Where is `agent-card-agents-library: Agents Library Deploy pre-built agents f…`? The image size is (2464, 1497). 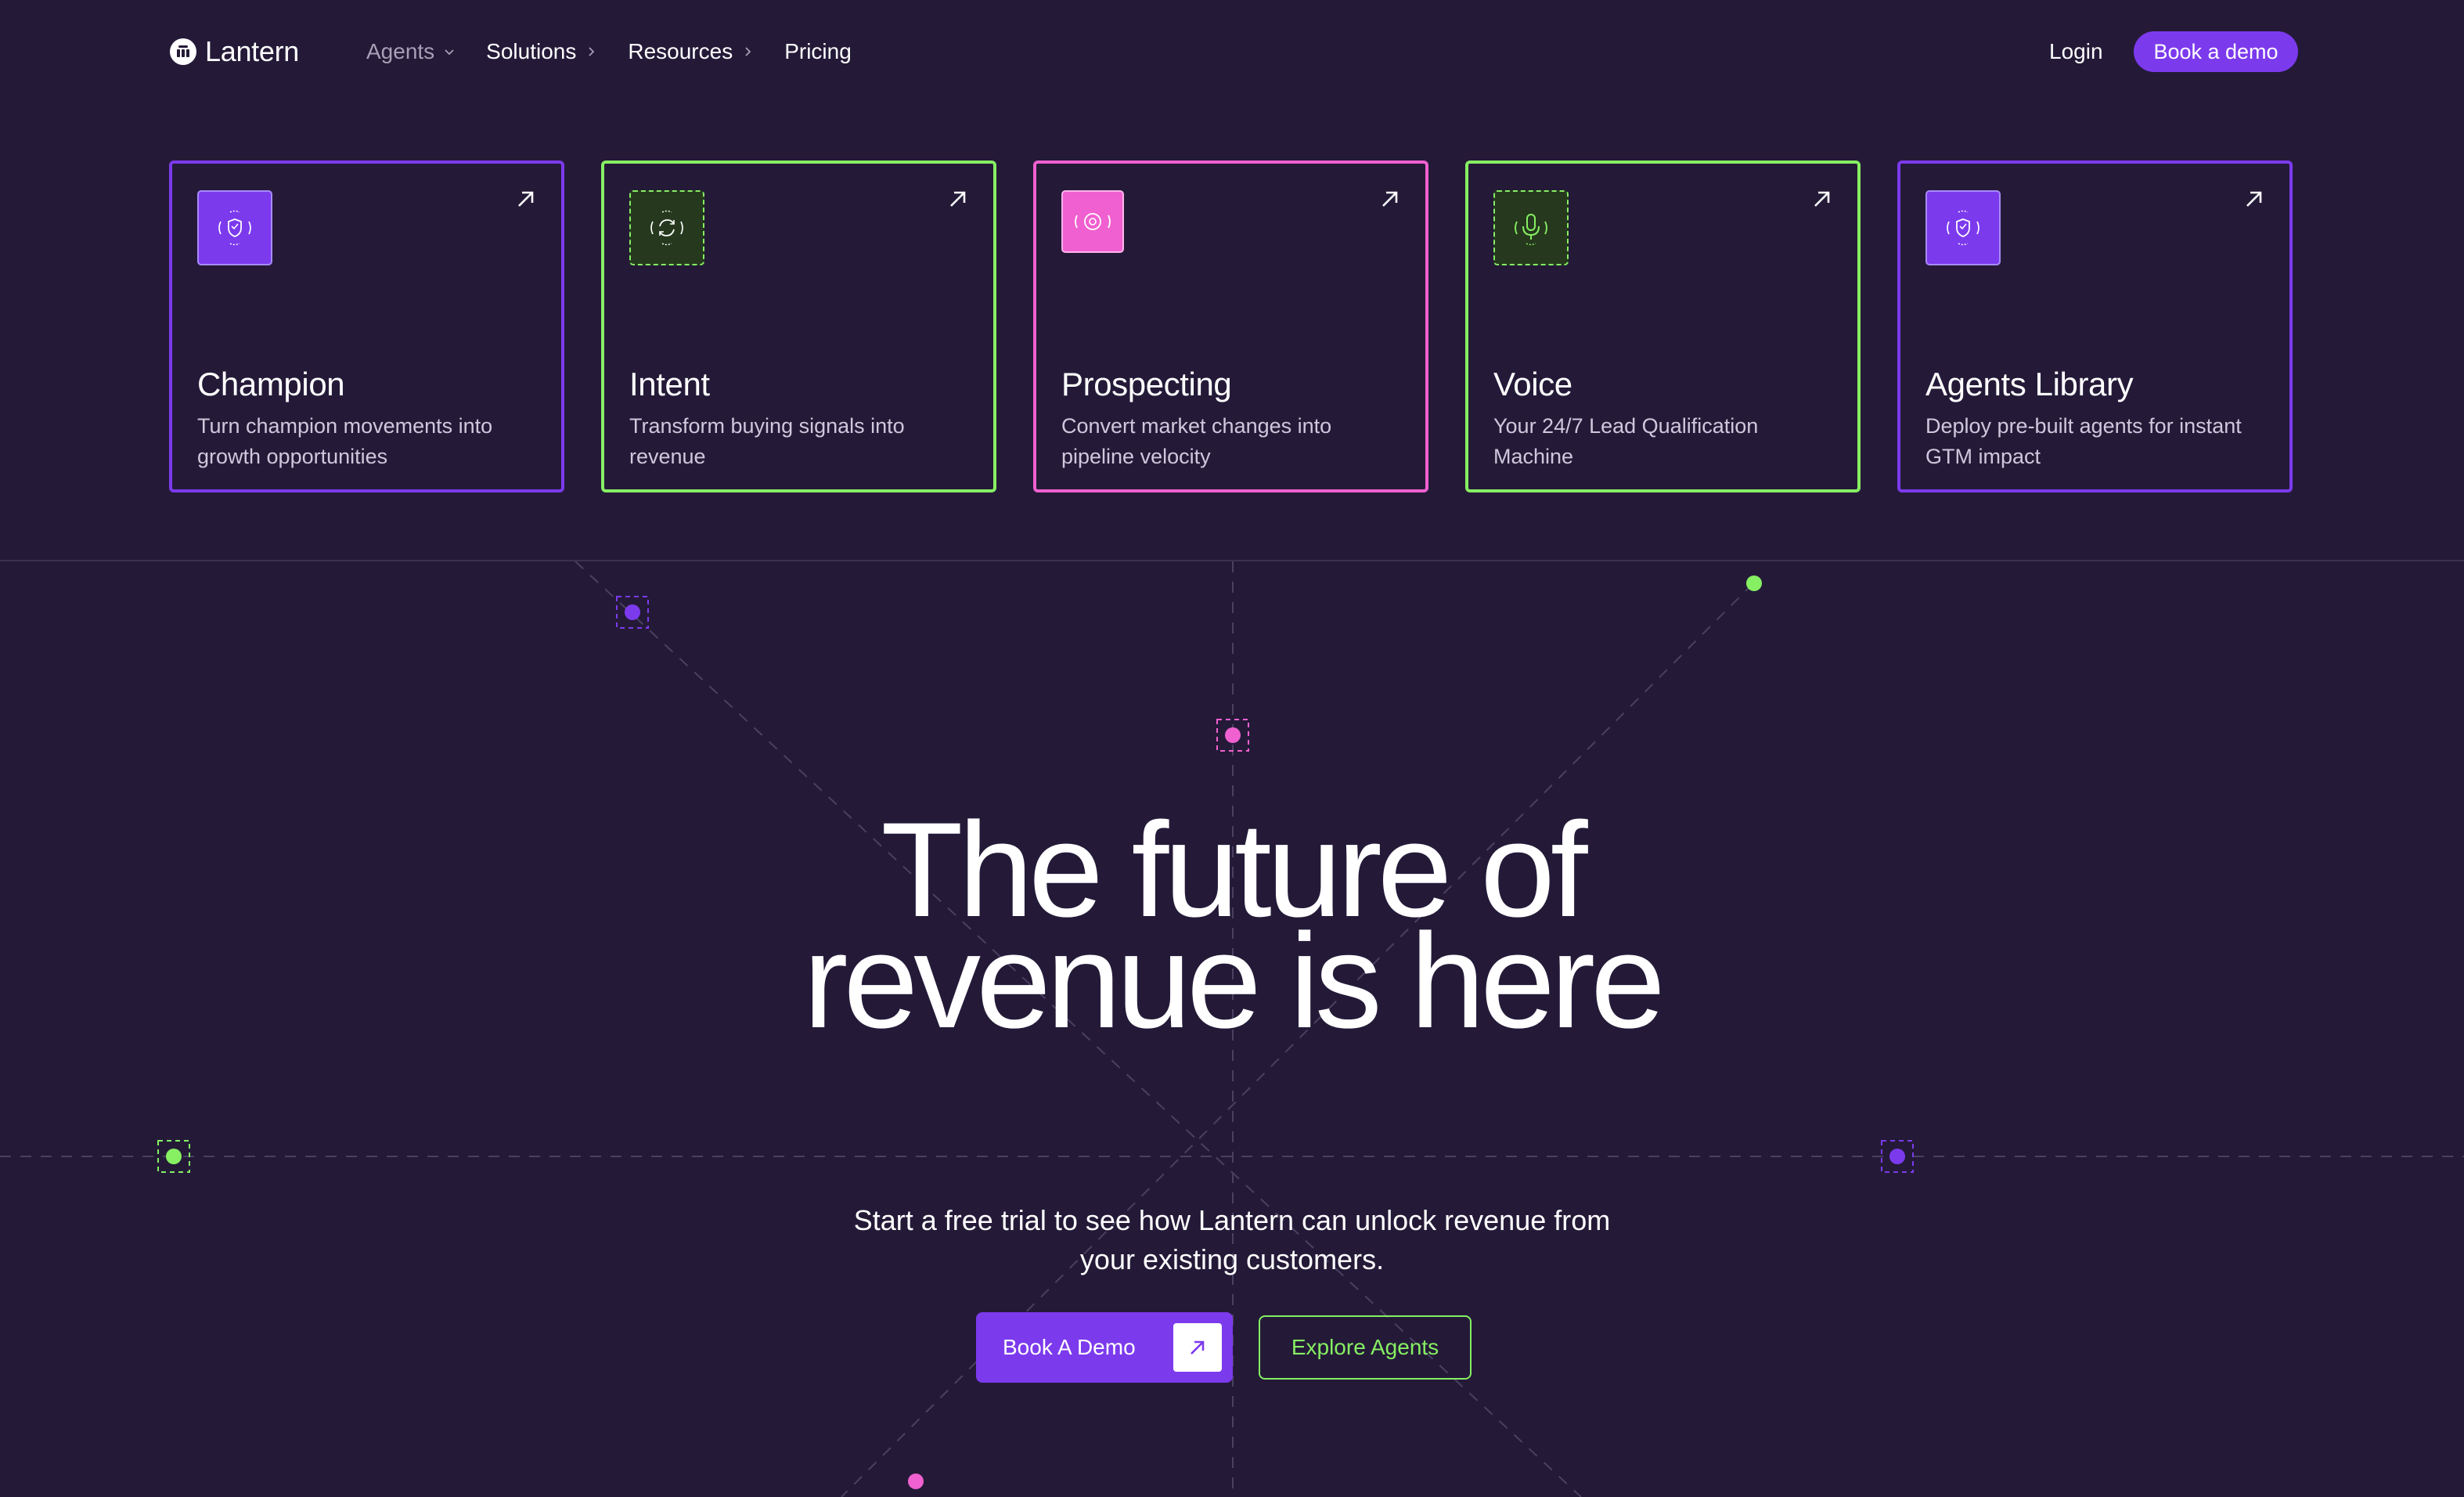 agent-card-agents-library: Agents Library Deploy pre-built agents f… is located at coordinates (2095, 326).